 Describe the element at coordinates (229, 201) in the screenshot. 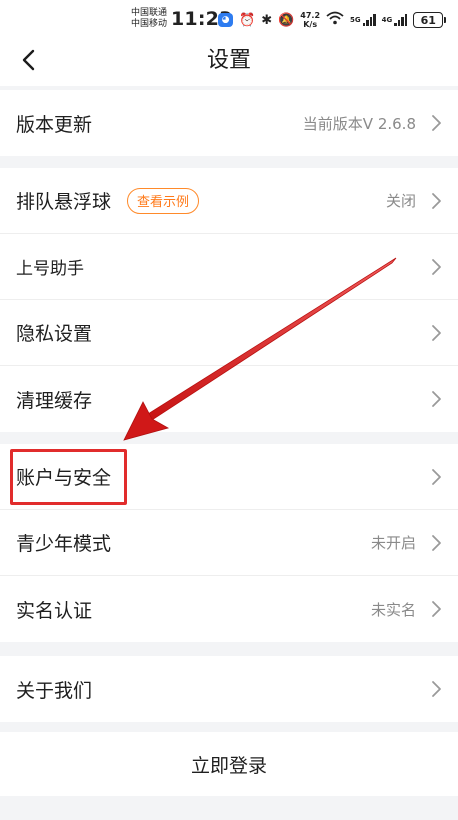

I see `row-queue-ball: 排队悬浮球 查看示例 关闭` at that location.